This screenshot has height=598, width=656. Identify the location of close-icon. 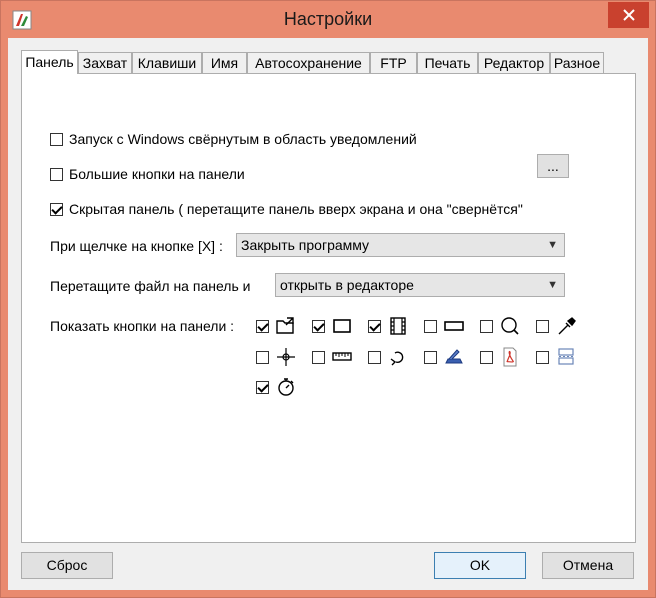
(628, 15).